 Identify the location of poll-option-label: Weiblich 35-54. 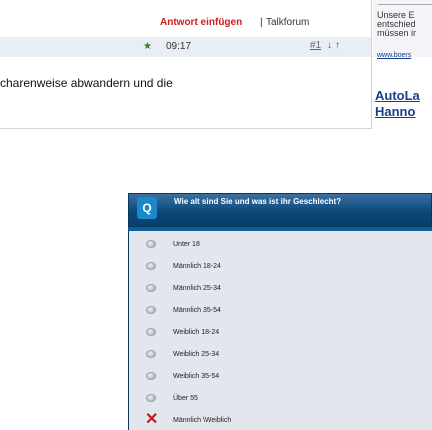
(196, 376).